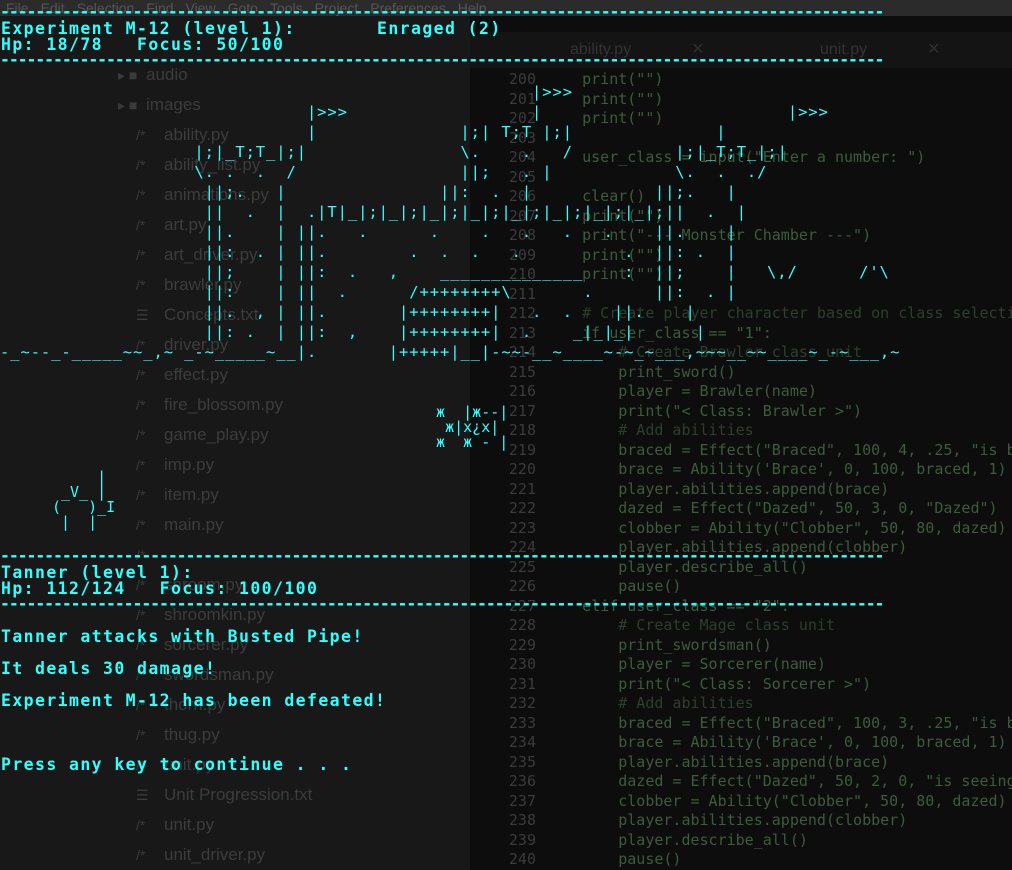  I want to click on battle-message: Tanner attacks with Busted Pipe!, so click(182, 636).